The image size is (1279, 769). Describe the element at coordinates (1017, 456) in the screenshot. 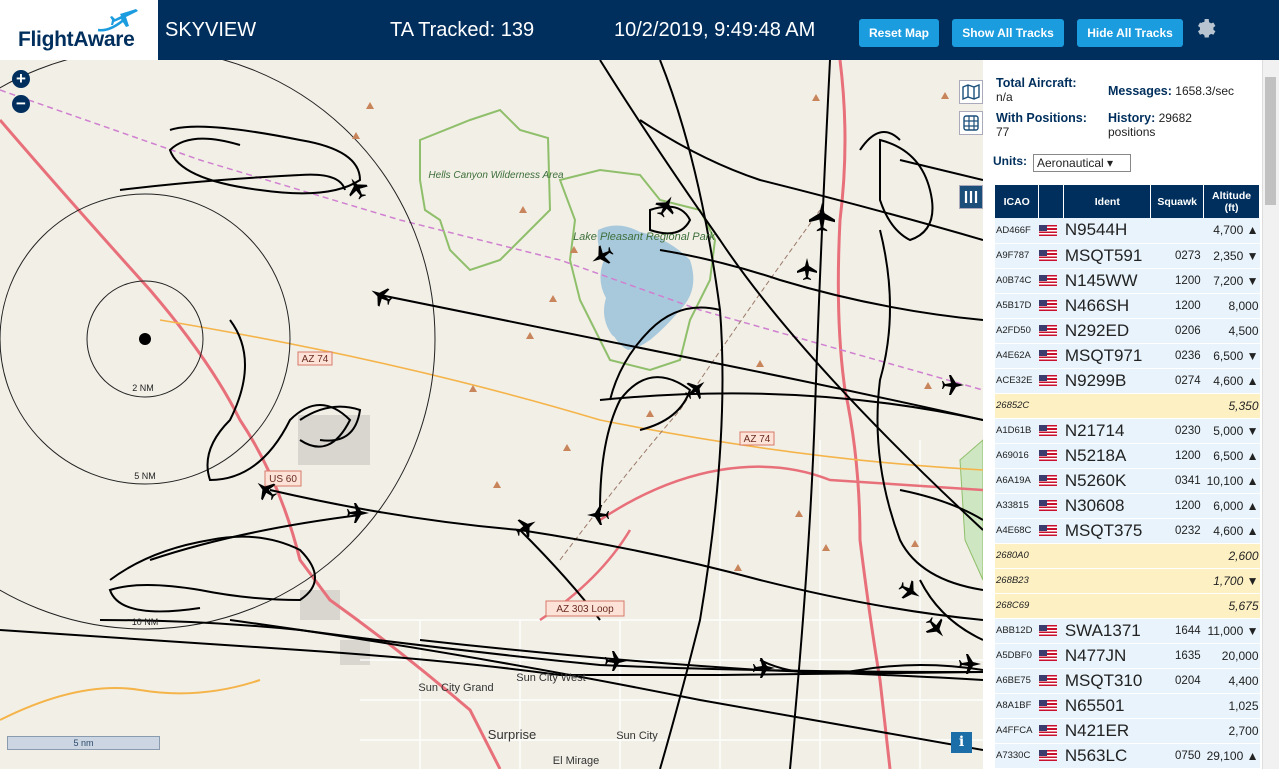

I see `icao-cell: A69016` at that location.